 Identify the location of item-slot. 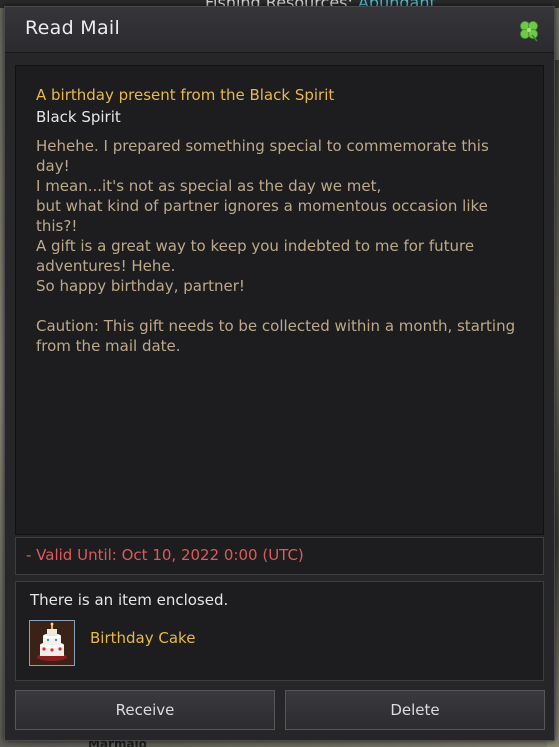
(52, 643).